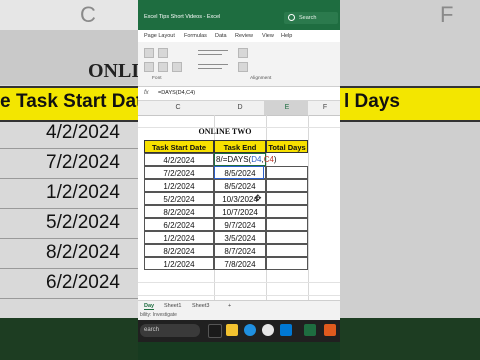  Describe the element at coordinates (287, 107) in the screenshot. I see `column-header-e: E` at that location.